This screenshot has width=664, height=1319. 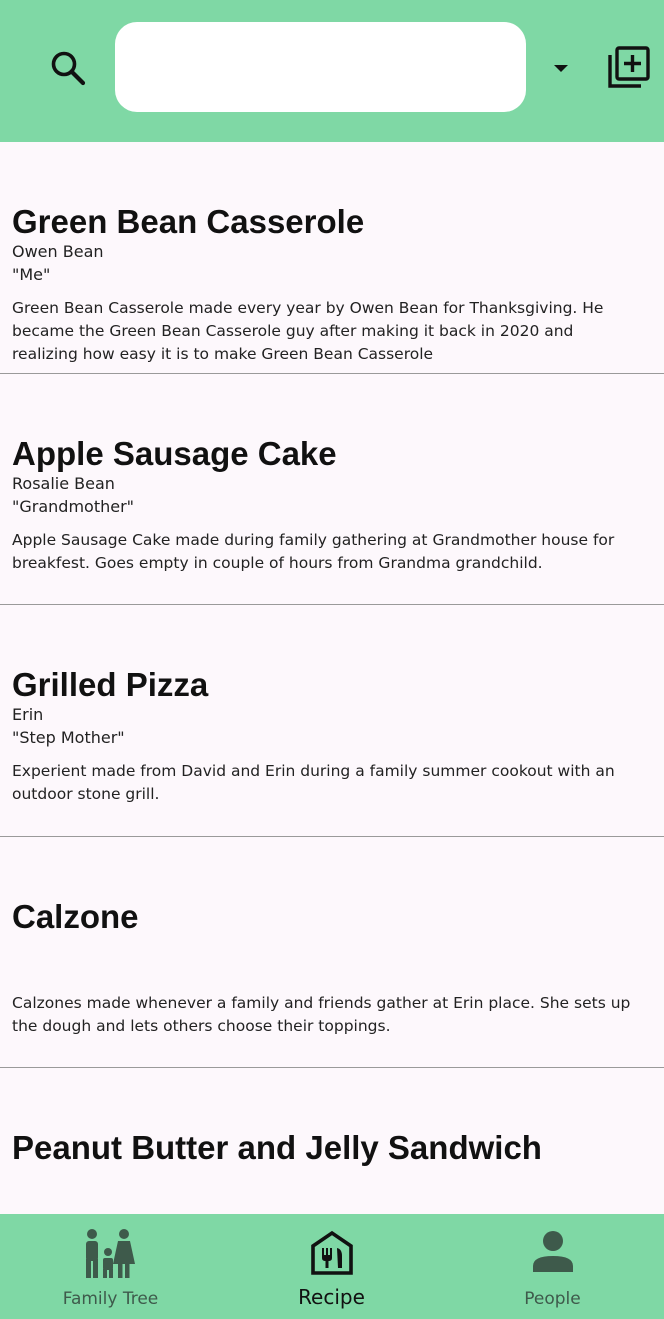 What do you see at coordinates (28, 714) in the screenshot?
I see `recipe-author: Erin` at bounding box center [28, 714].